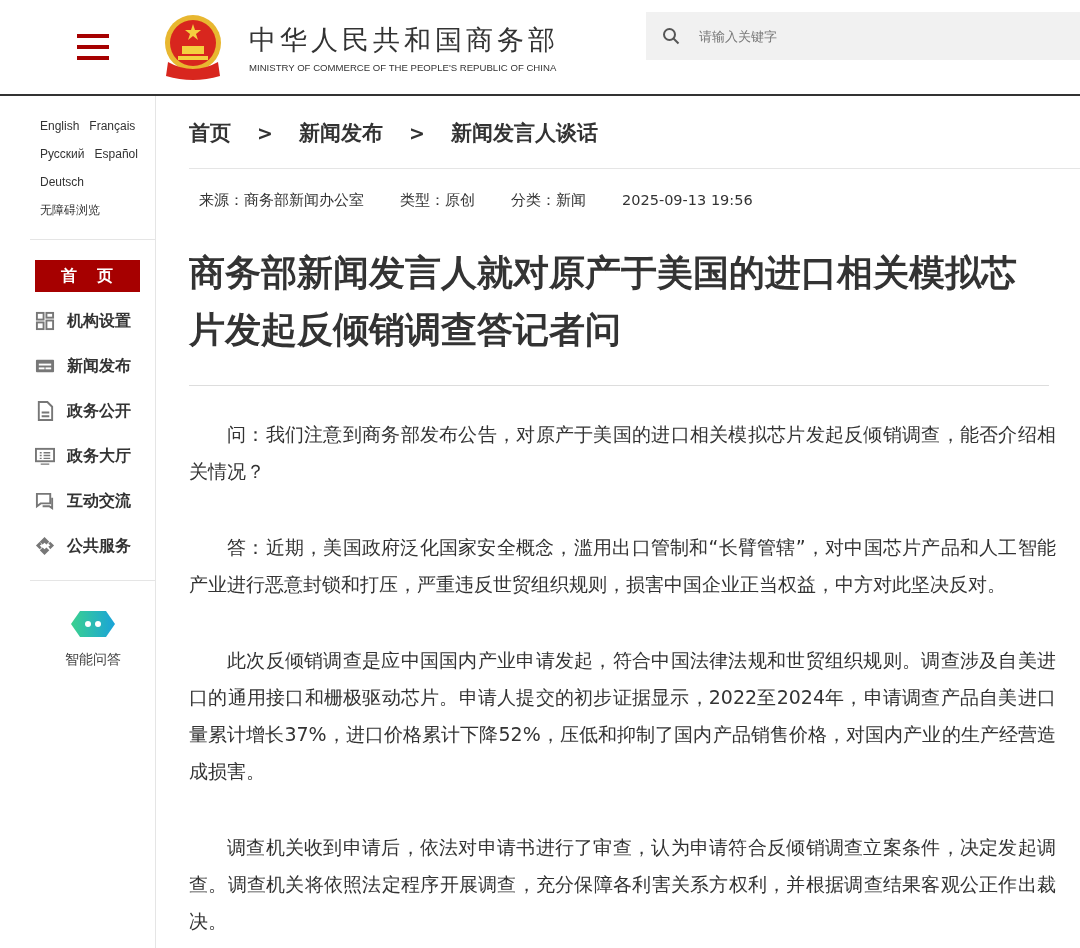 The width and height of the screenshot is (1080, 948). I want to click on article-paragraph: 调查机关收到申请后，依法对申请书进行了审查，认为申请符合反倾销调查立案条件，决定发起调查。调查机关将依照法定程序开展调查，充分保障各利害关系方权利，并根据调查结果客观公正作出裁决。, so click(622, 884).